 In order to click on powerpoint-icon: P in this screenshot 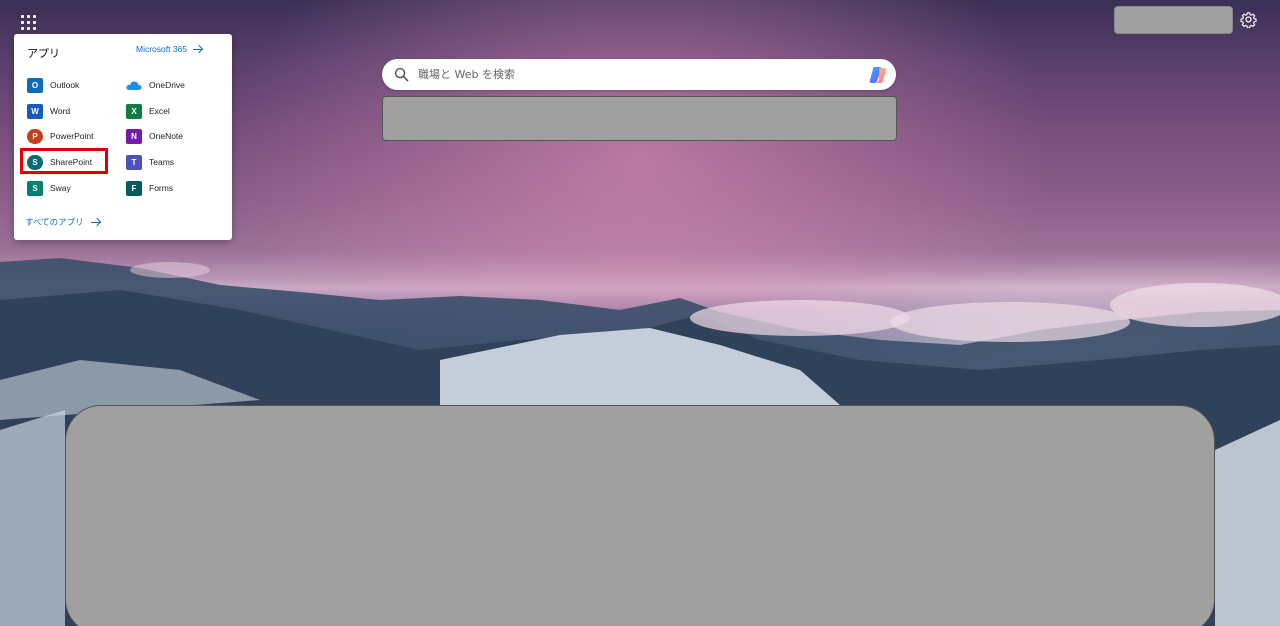, I will do `click(35, 136)`.